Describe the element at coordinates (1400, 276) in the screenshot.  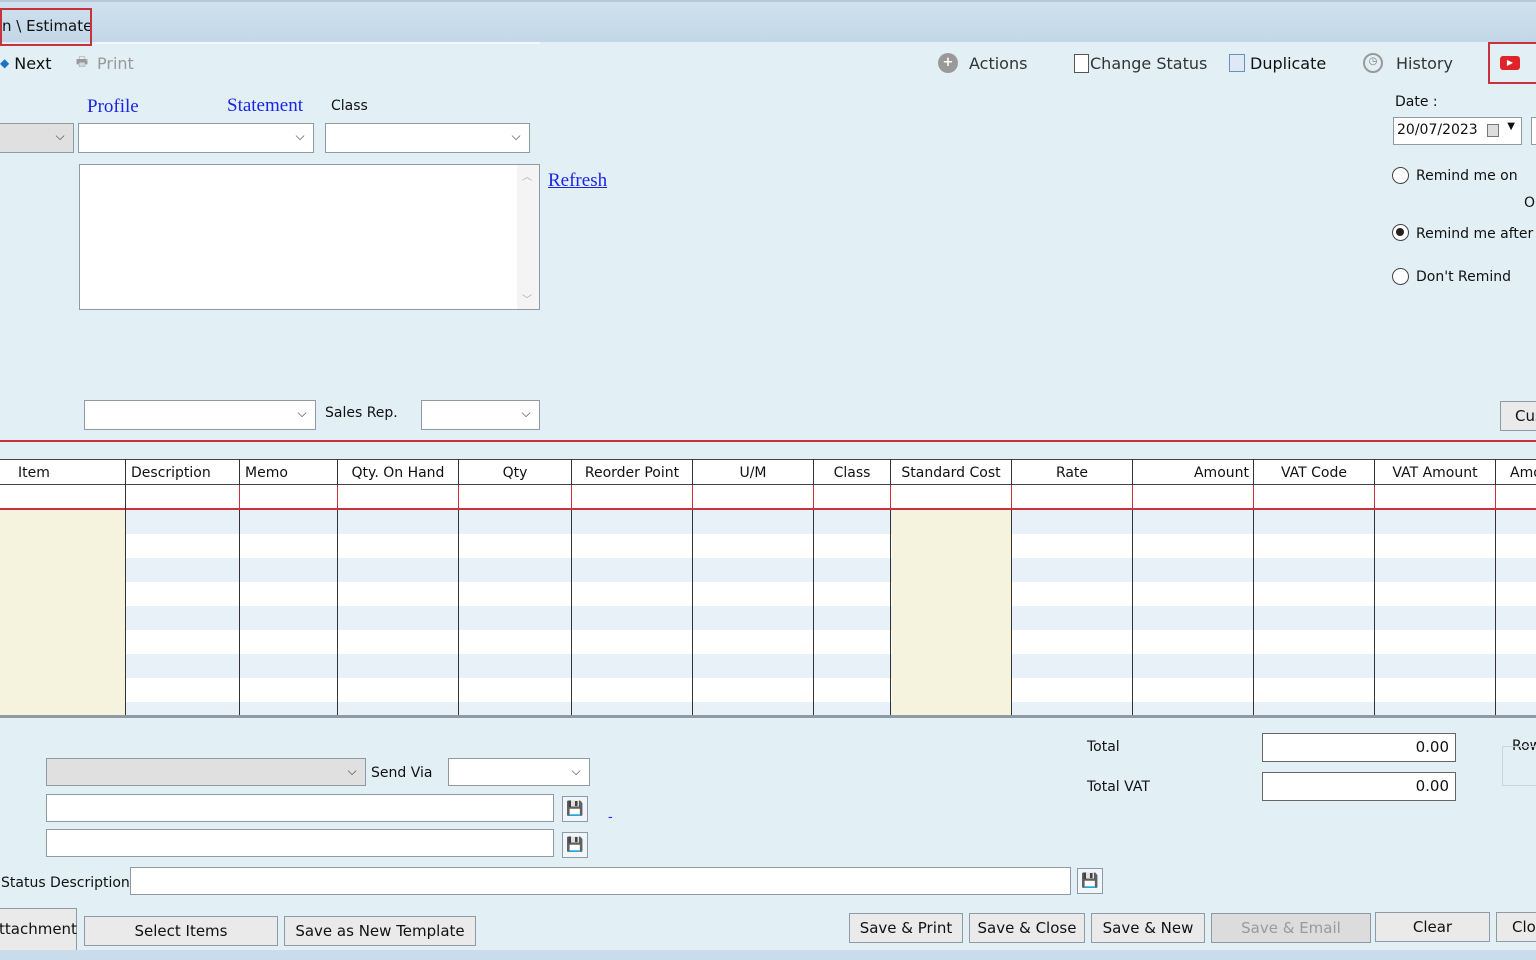
I see `dont-remind-radio` at that location.